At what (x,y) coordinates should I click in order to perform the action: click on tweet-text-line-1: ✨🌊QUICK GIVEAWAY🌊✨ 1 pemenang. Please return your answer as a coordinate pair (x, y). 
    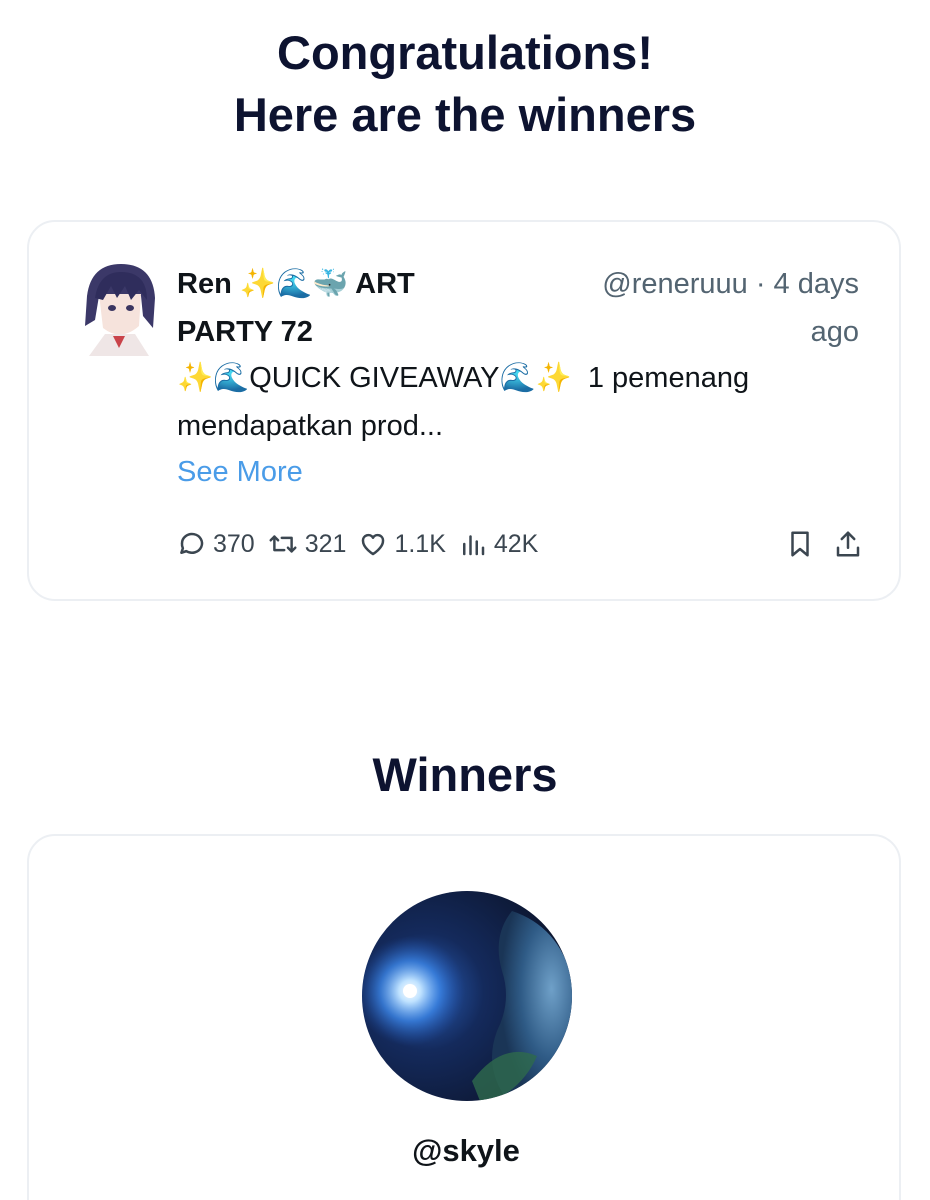
    Looking at the image, I should click on (463, 378).